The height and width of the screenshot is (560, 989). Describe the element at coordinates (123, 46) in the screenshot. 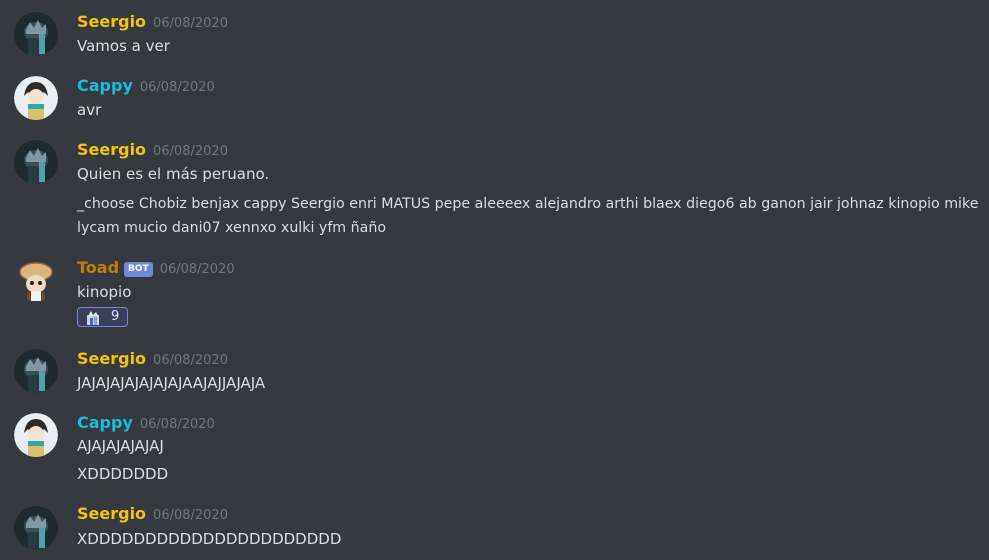

I see `message-text: Vamos a ver` at that location.